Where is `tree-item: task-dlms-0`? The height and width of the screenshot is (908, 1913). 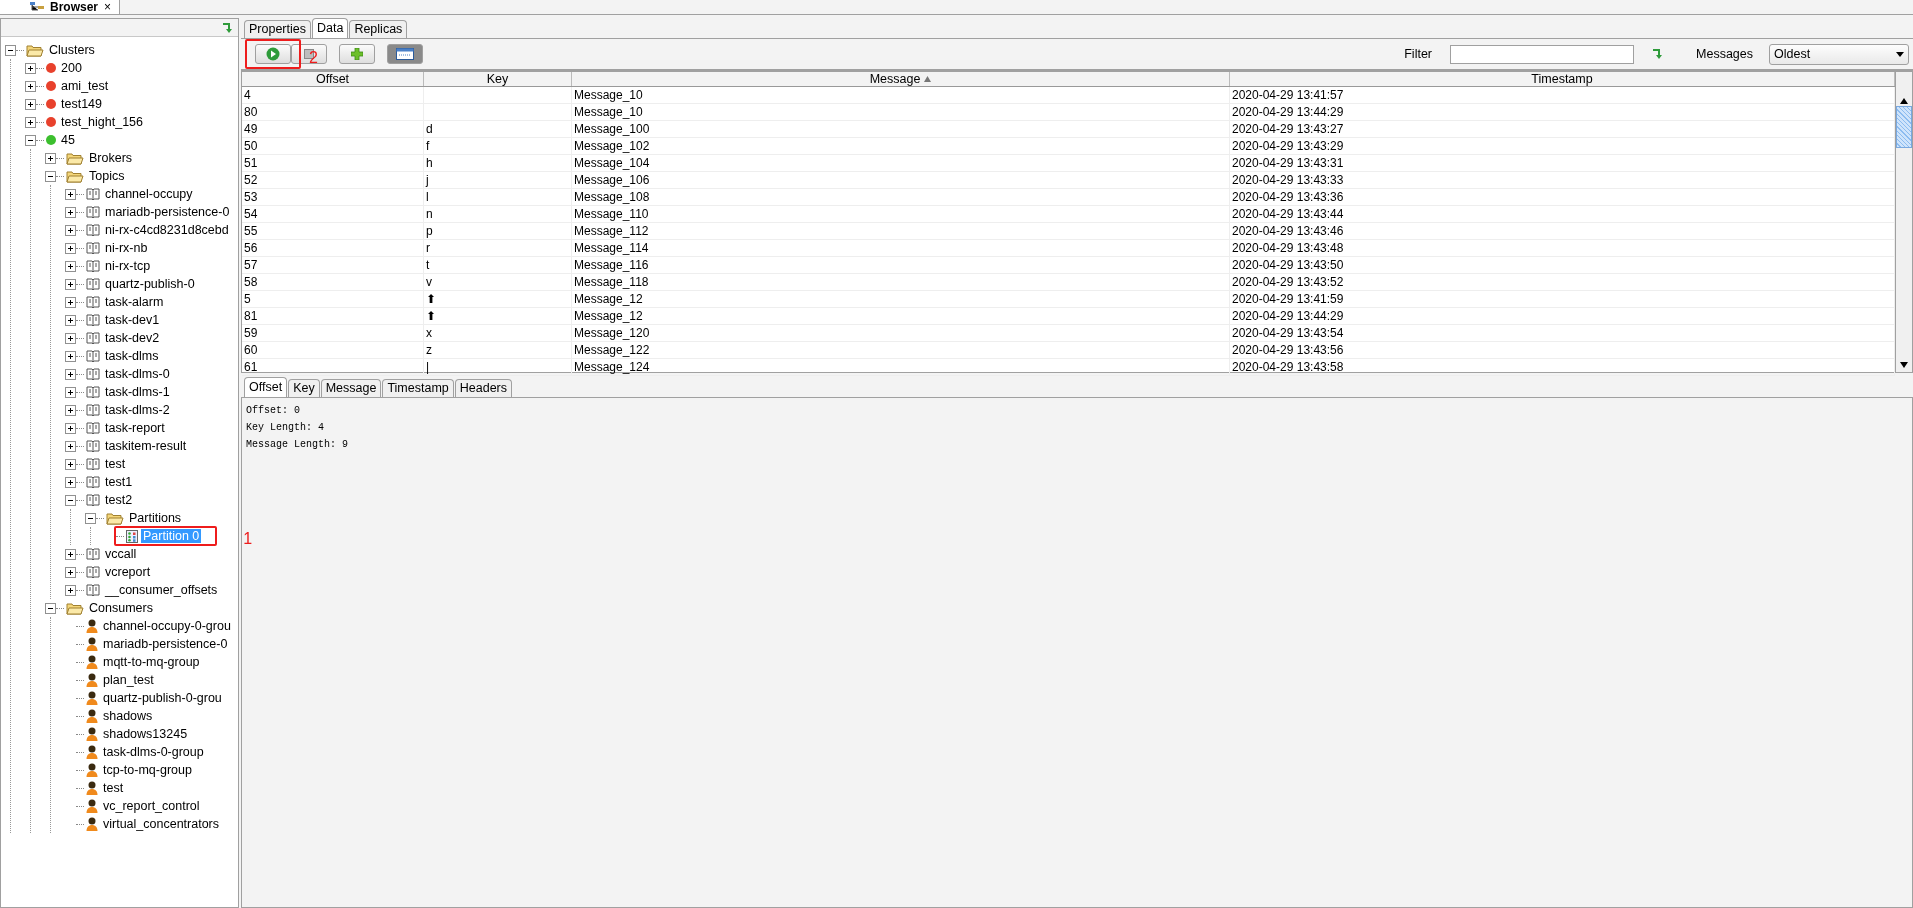 tree-item: task-dlms-0 is located at coordinates (151, 374).